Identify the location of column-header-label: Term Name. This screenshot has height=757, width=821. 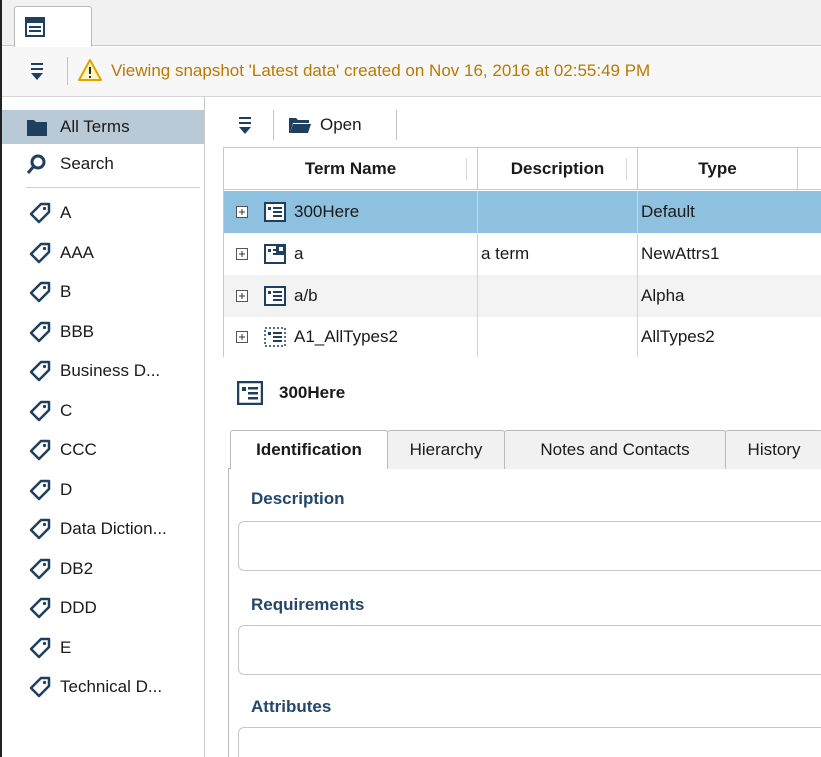
(350, 168).